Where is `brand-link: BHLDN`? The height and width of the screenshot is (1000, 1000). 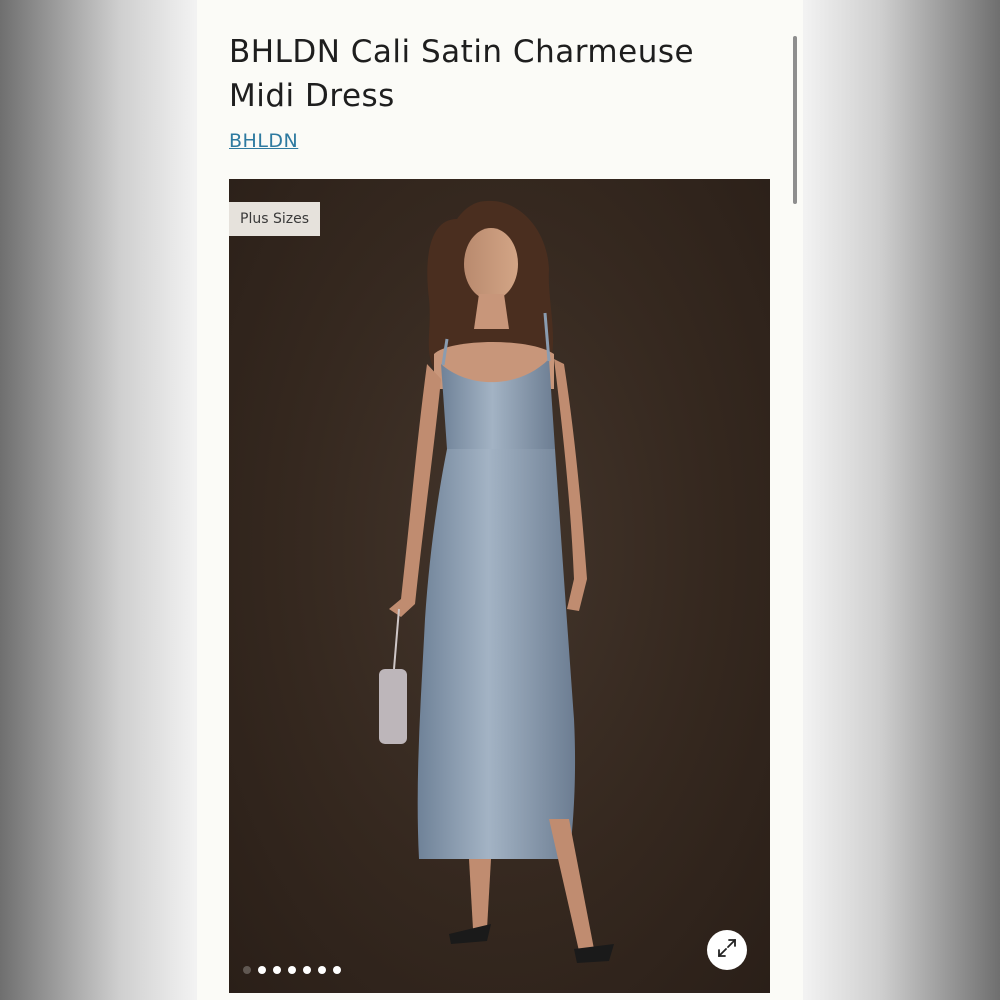 brand-link: BHLDN is located at coordinates (263, 141).